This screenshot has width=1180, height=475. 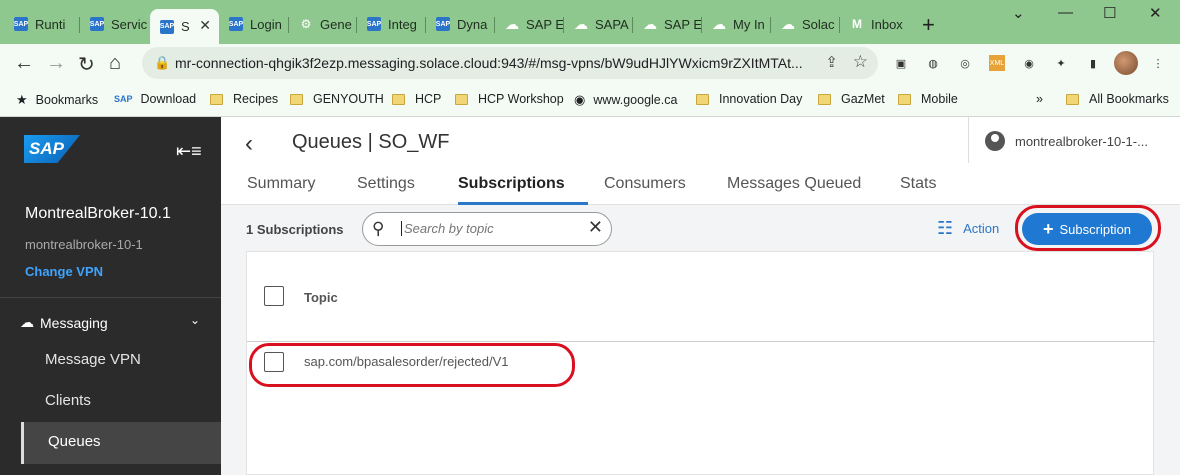 What do you see at coordinates (595, 227) in the screenshot?
I see `clear-icon: ✕` at bounding box center [595, 227].